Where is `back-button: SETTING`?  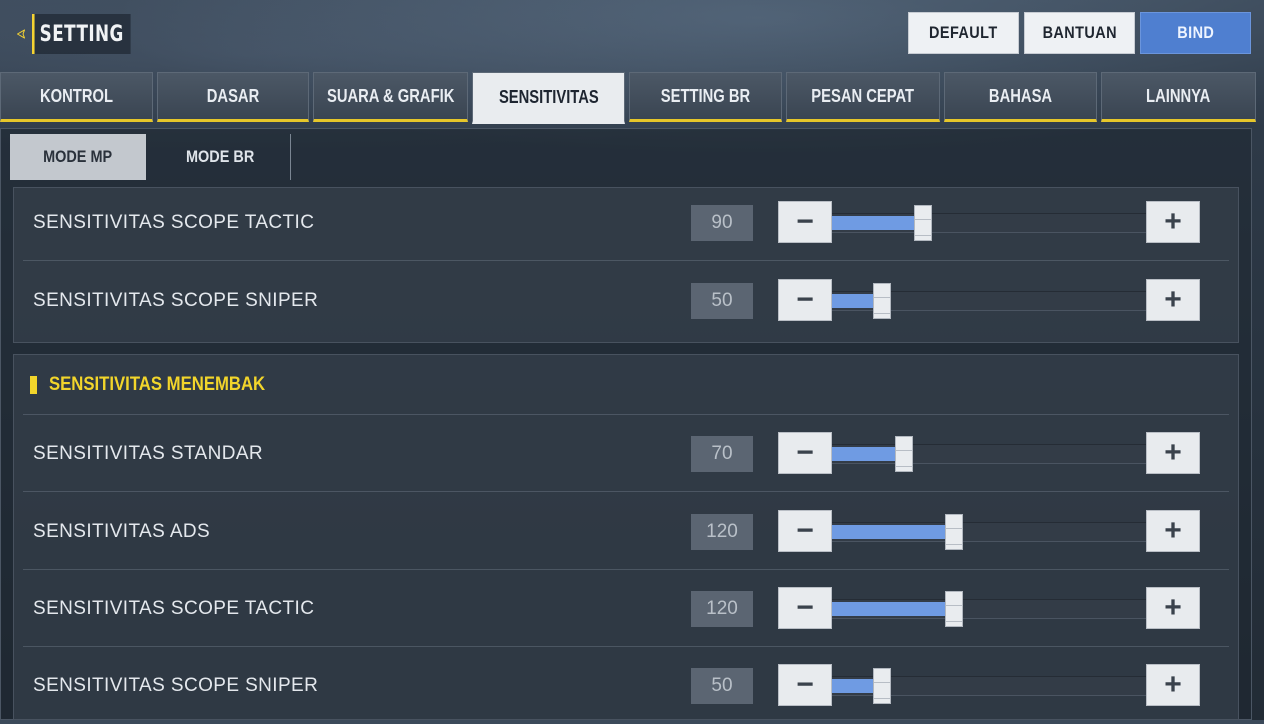 back-button: SETTING is located at coordinates (82, 34).